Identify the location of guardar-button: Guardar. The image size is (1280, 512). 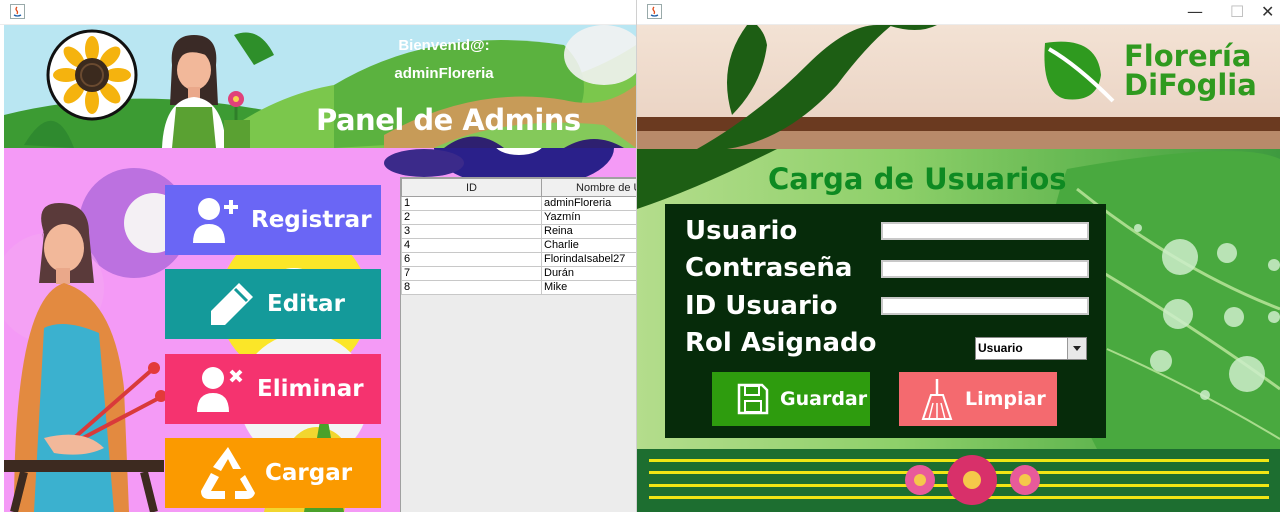
(791, 399).